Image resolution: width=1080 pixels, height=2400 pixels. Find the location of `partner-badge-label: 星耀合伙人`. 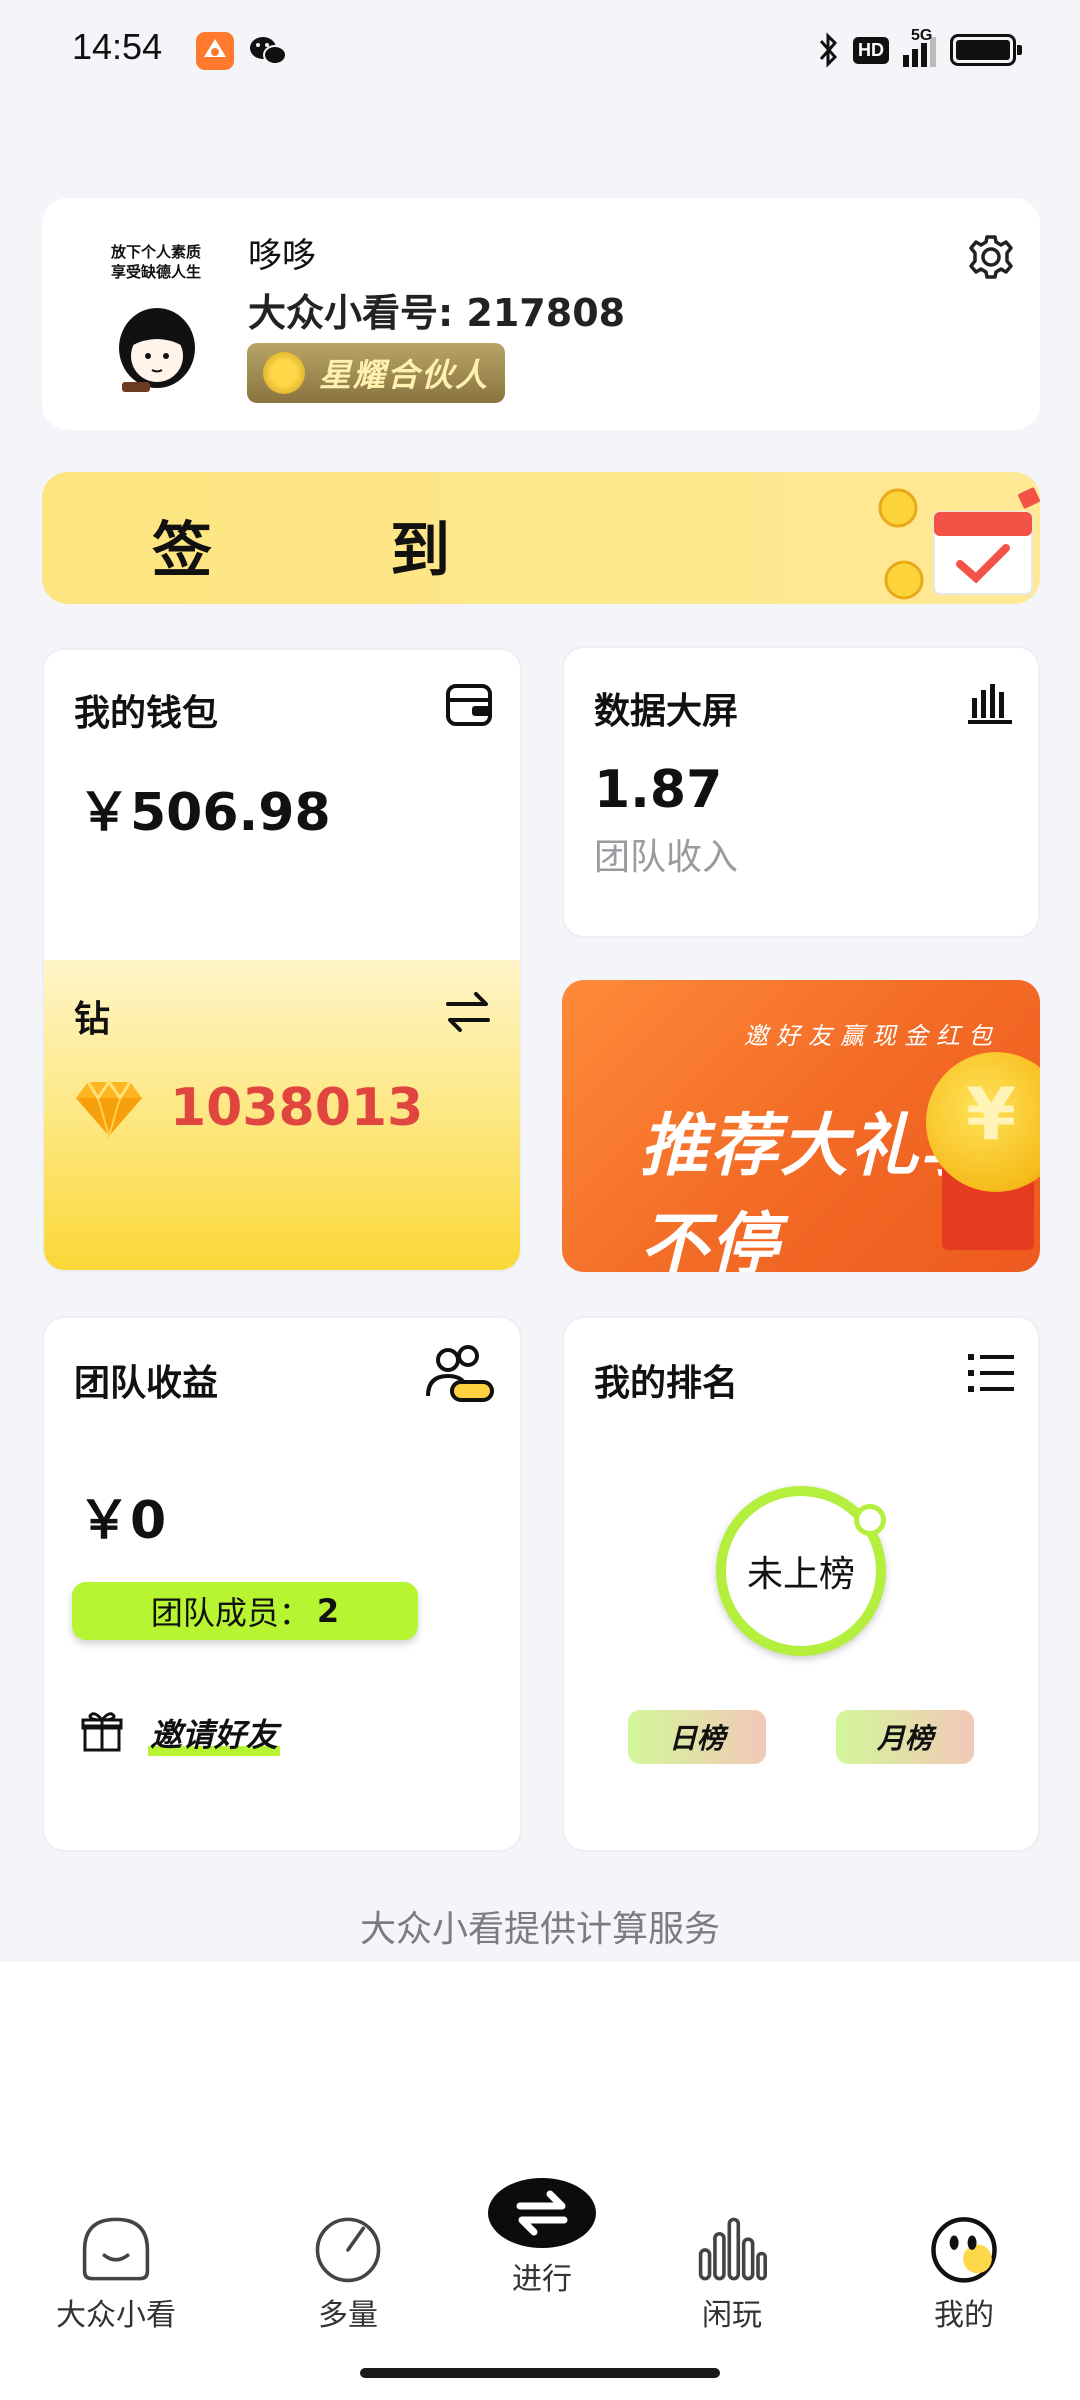

partner-badge-label: 星耀合伙人 is located at coordinates (404, 375).